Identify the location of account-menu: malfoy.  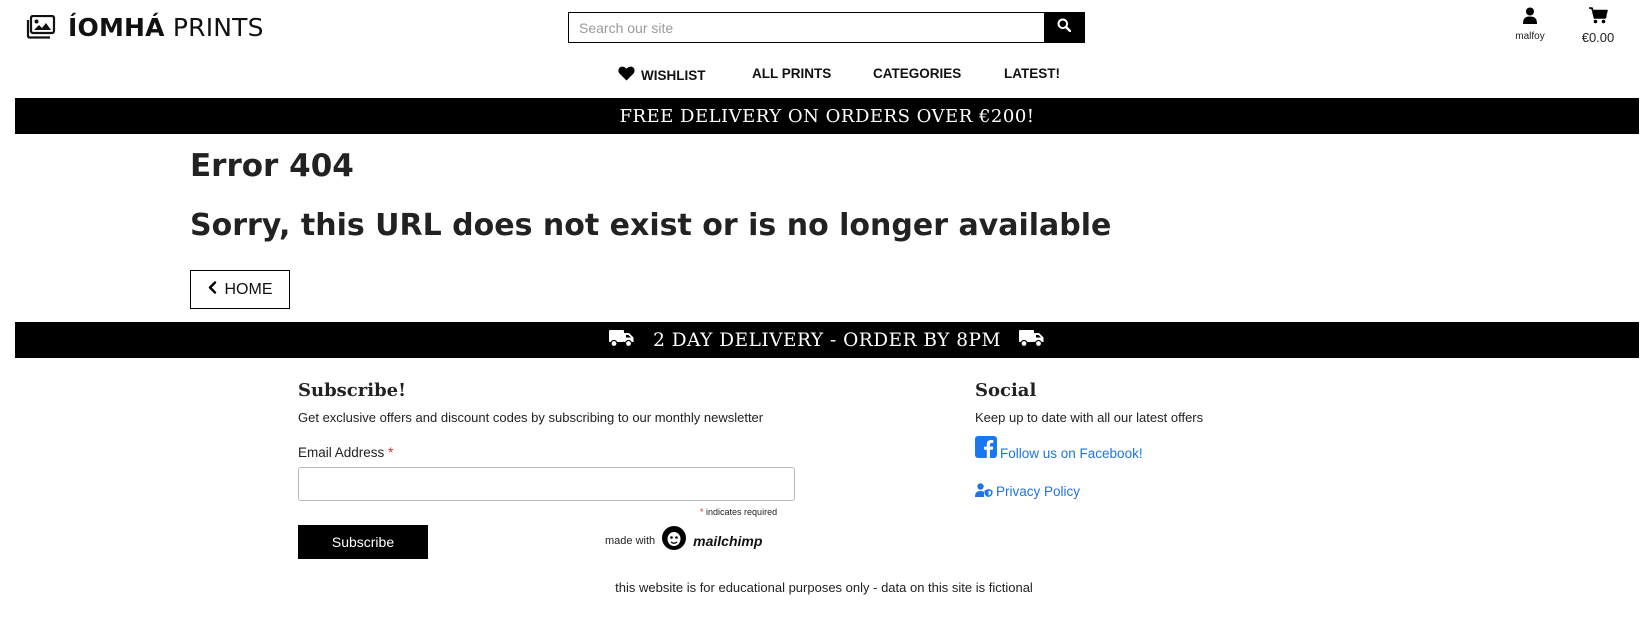
(1530, 24).